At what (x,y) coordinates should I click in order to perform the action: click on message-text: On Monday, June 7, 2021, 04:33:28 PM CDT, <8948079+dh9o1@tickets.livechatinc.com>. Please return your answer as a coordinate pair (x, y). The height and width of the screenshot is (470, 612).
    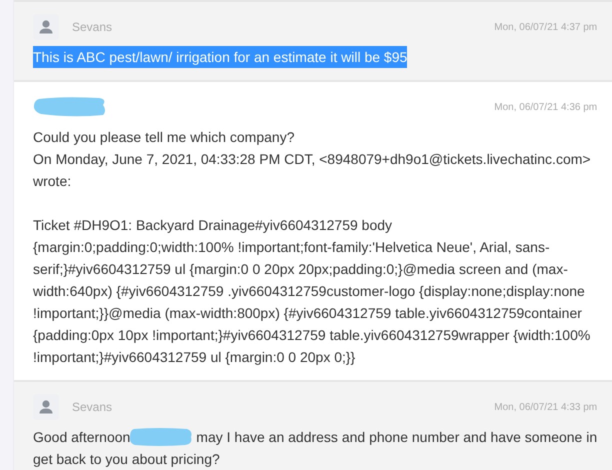
    Looking at the image, I should click on (312, 159).